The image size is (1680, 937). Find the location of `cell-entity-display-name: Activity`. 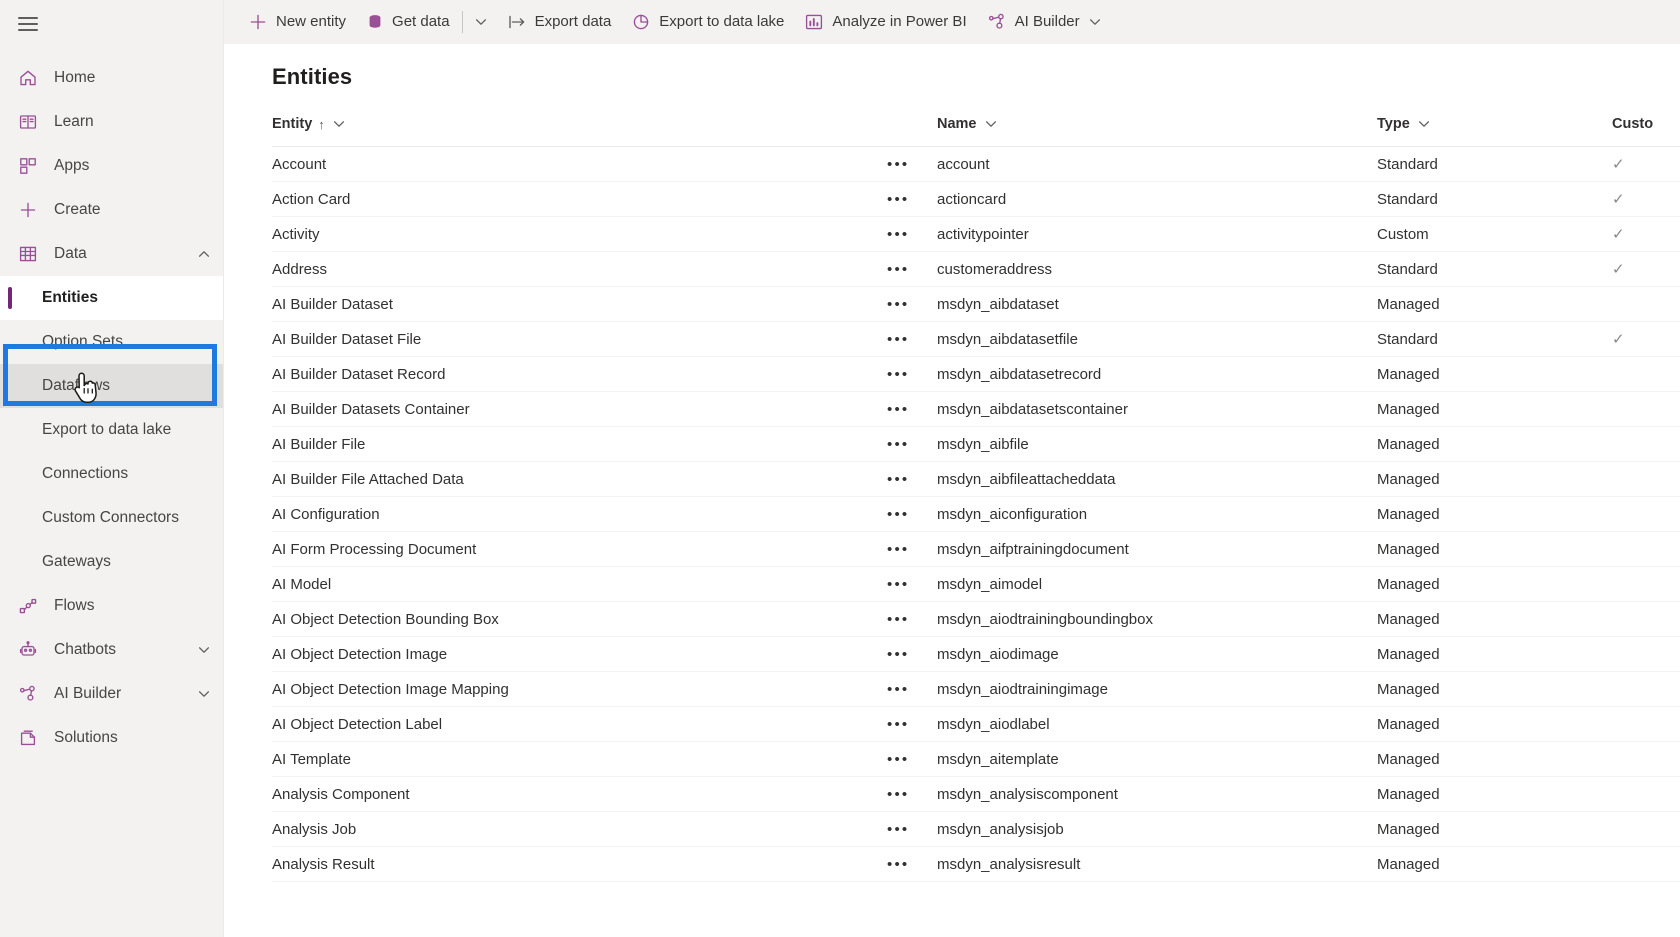

cell-entity-display-name: Activity is located at coordinates (579, 234).